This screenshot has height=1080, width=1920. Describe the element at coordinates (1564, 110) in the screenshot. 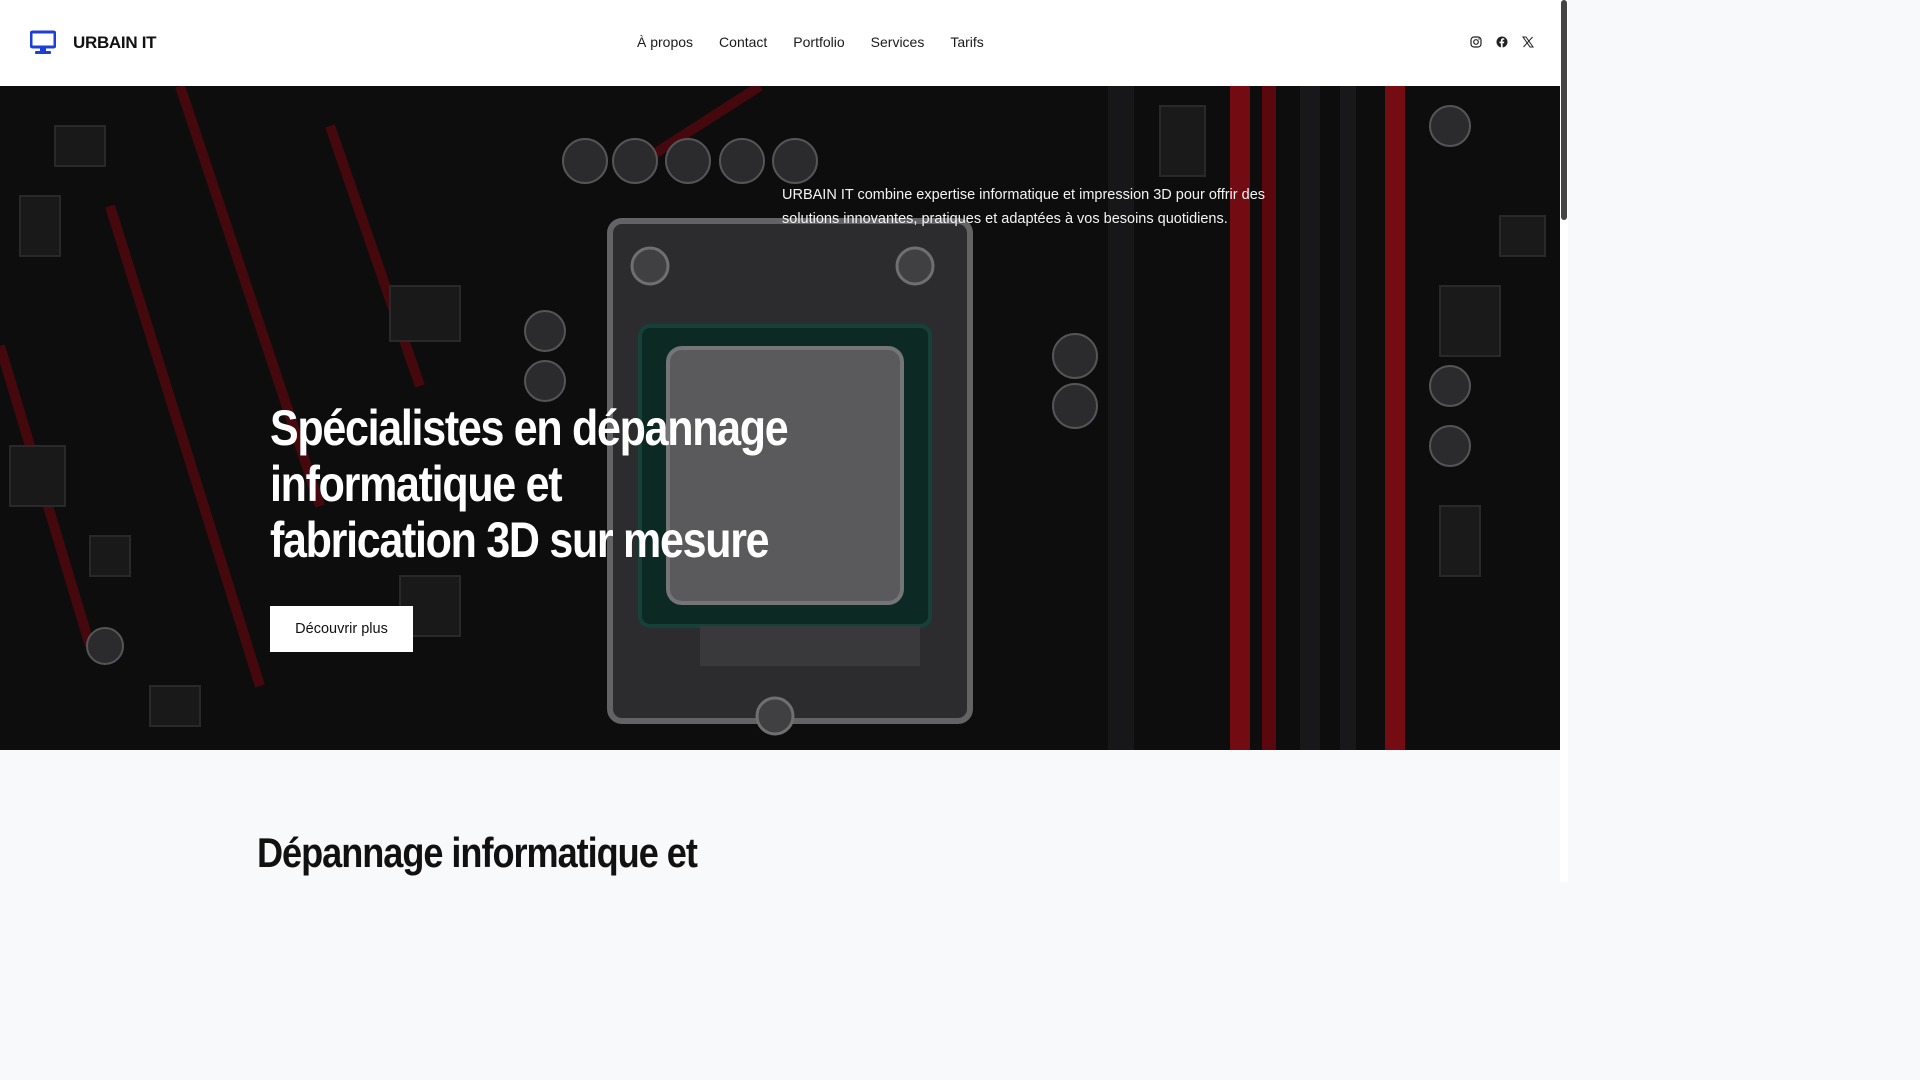

I see `scrollbar-thumb` at that location.